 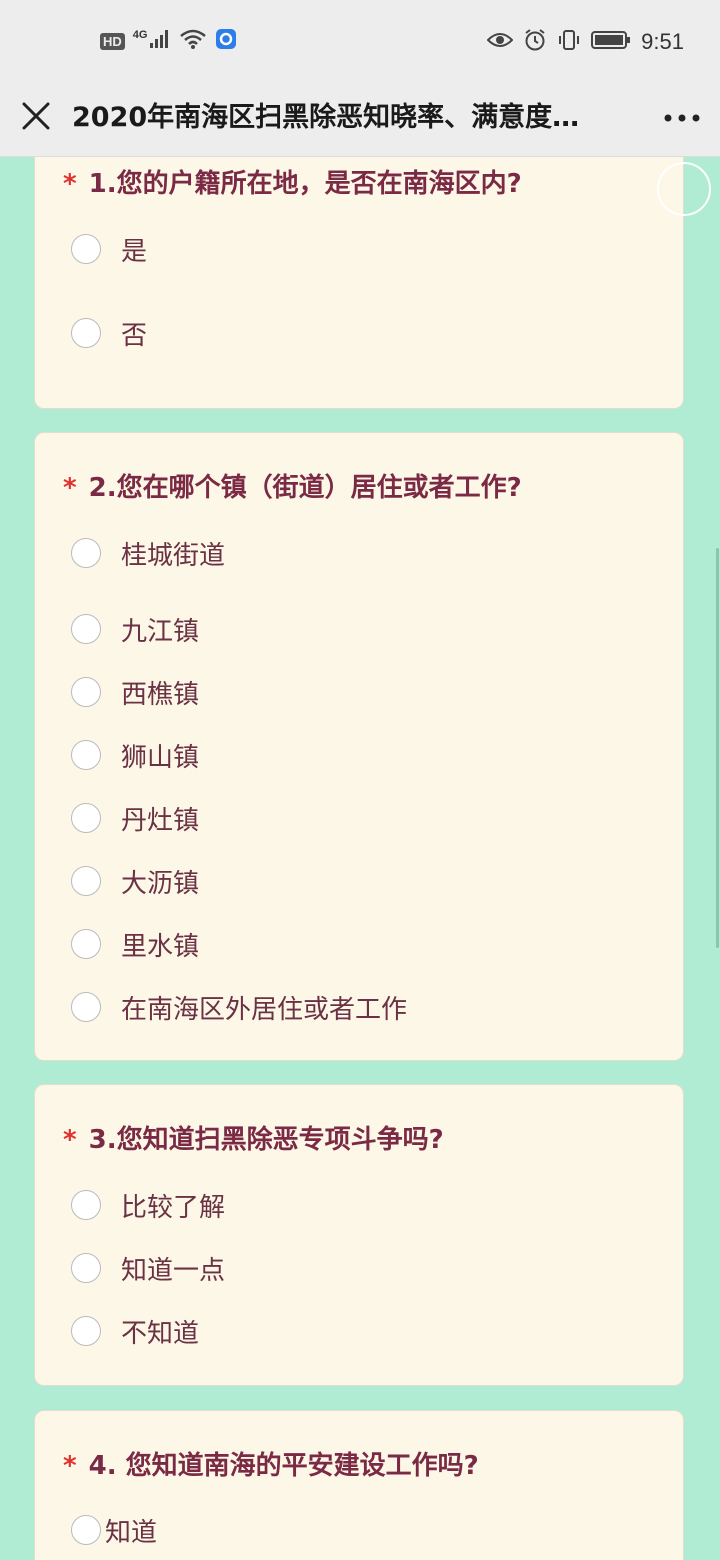 I want to click on question-card-4: * 4. 您知道南海的平安建设工作吗? 知道, so click(x=359, y=1485).